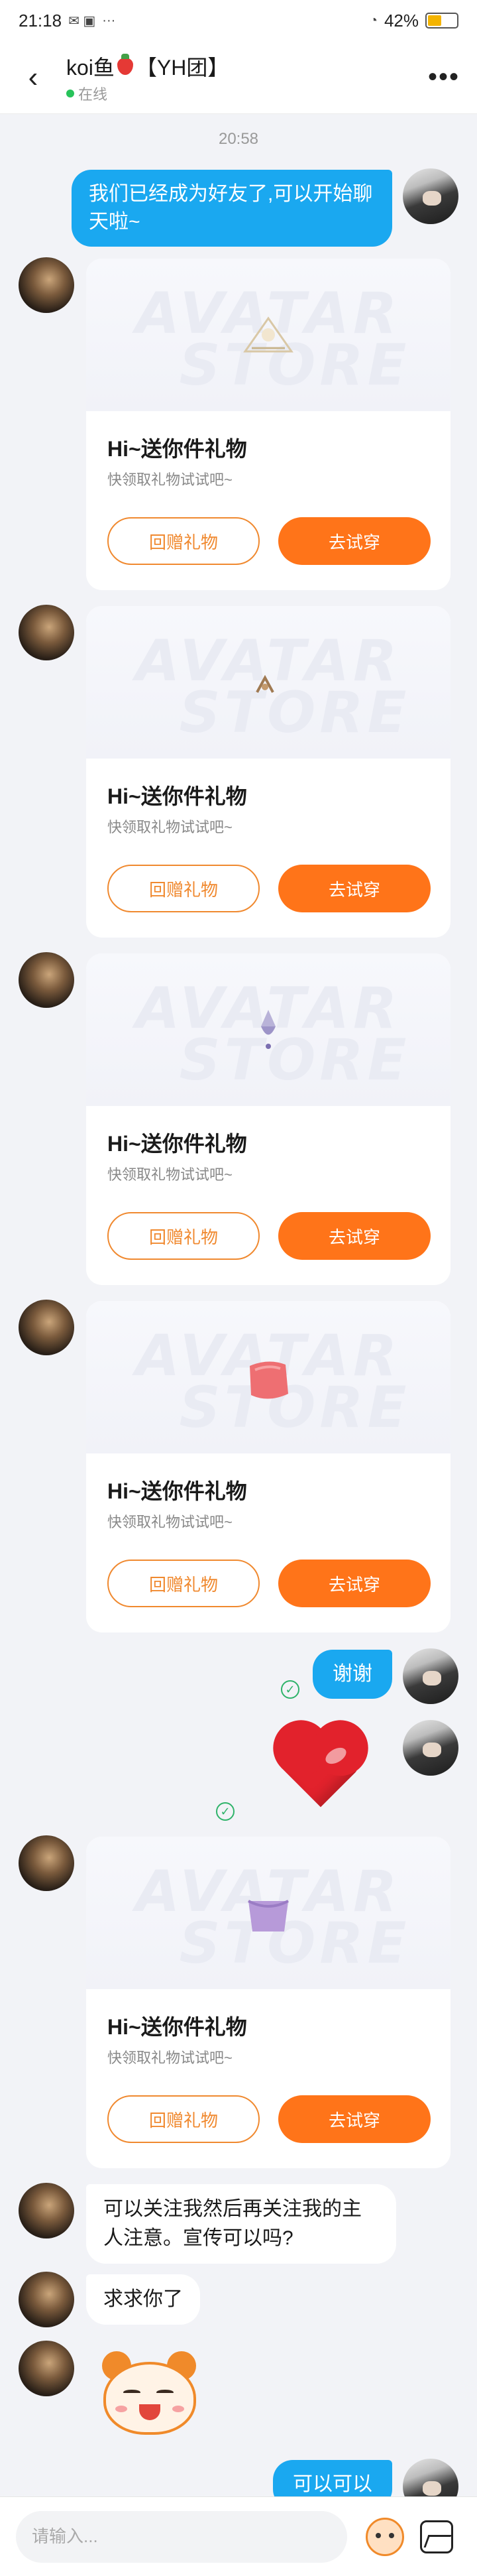 This screenshot has width=477, height=2576. Describe the element at coordinates (93, 94) in the screenshot. I see `online-label: 在线` at that location.